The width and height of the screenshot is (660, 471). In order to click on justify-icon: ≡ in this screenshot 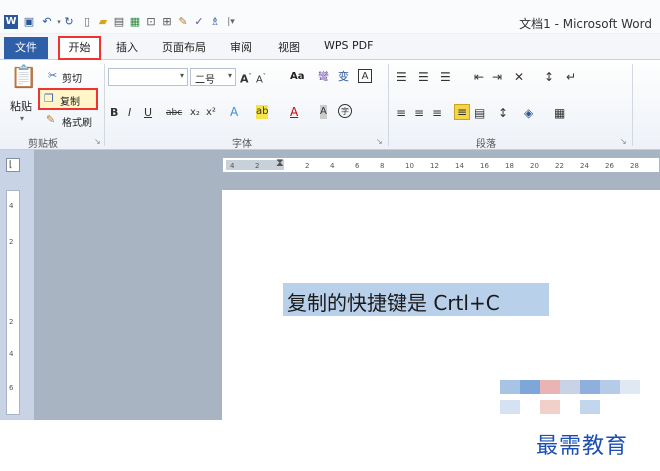, I will do `click(462, 112)`.